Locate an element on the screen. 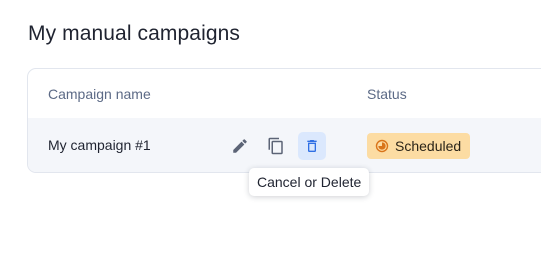 The width and height of the screenshot is (541, 255). status-label: Scheduled is located at coordinates (428, 146).